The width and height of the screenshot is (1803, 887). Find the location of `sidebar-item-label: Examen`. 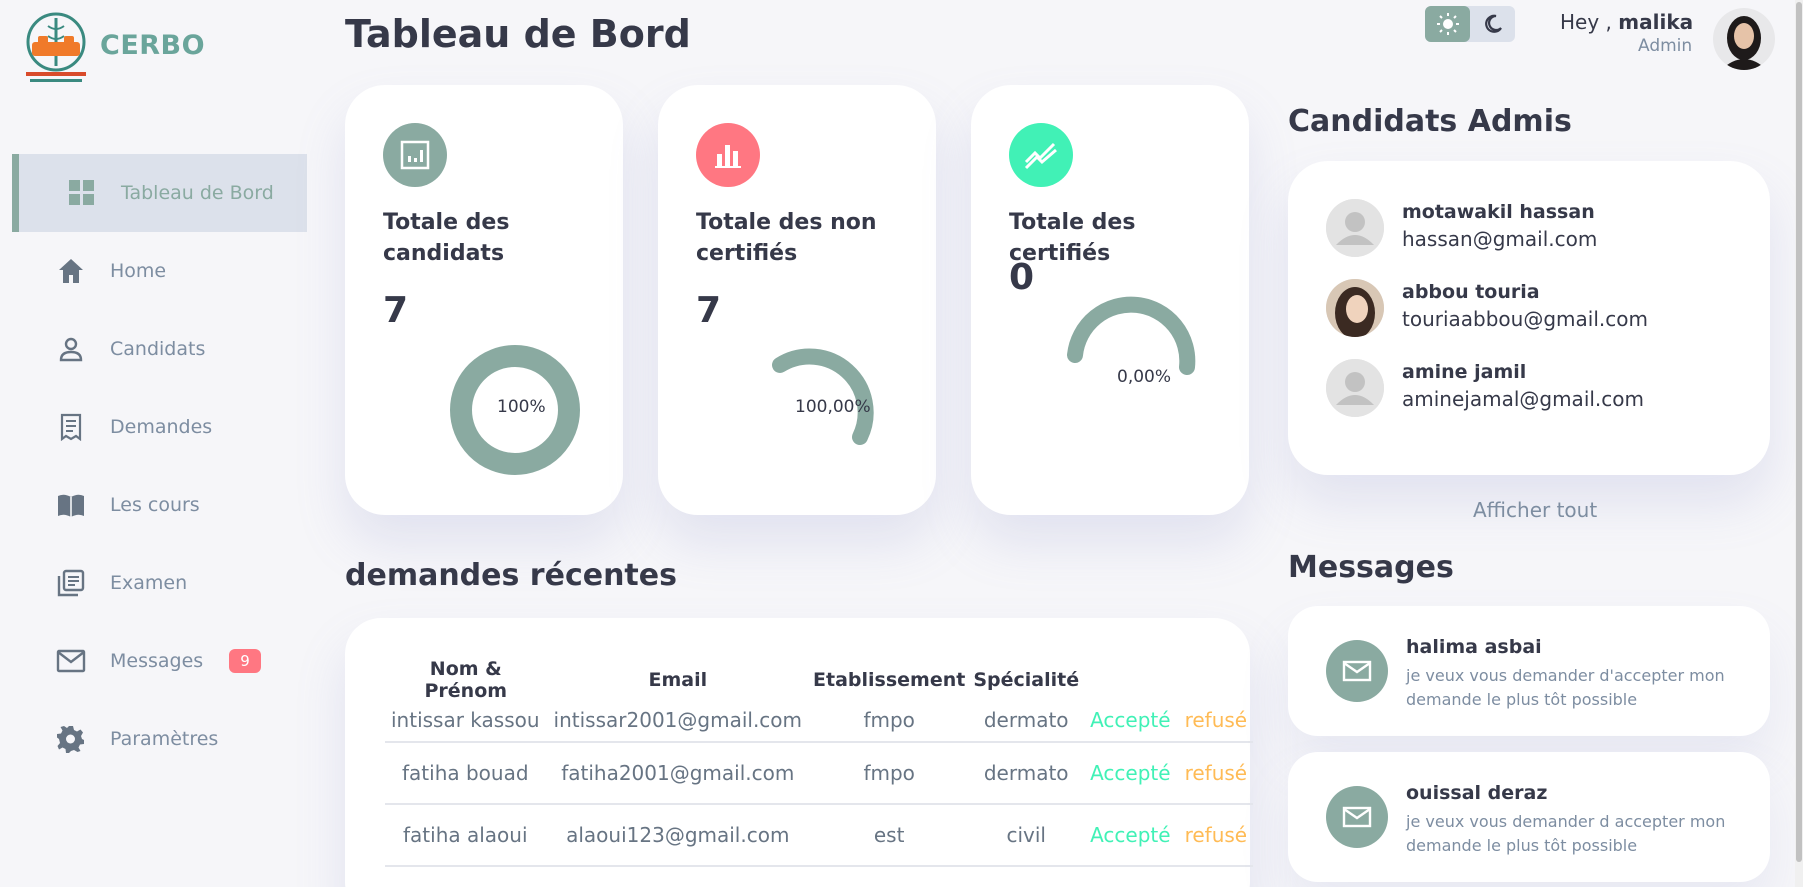

sidebar-item-label: Examen is located at coordinates (149, 583).